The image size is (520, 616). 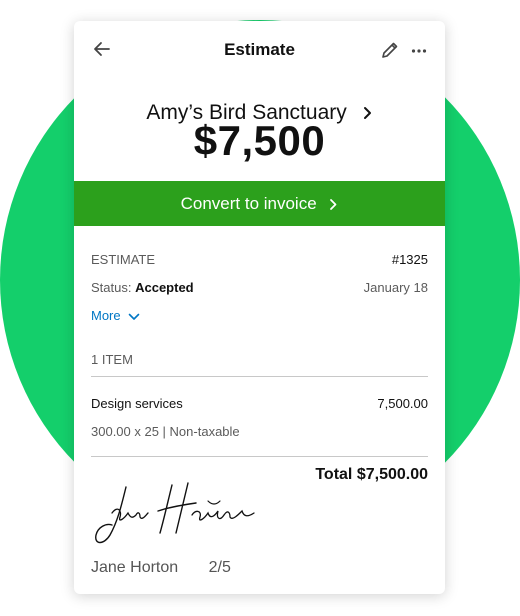 I want to click on convert-label: Convert to invoice, so click(x=248, y=203).